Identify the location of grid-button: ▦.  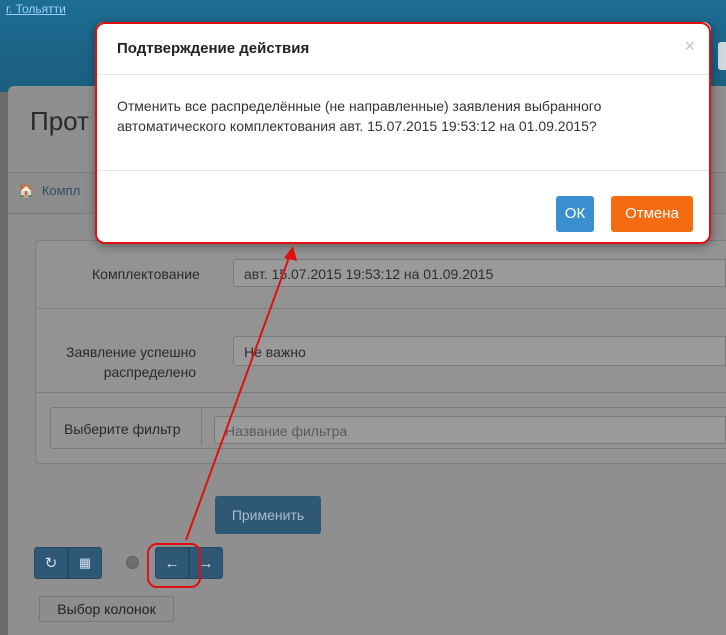
(85, 563).